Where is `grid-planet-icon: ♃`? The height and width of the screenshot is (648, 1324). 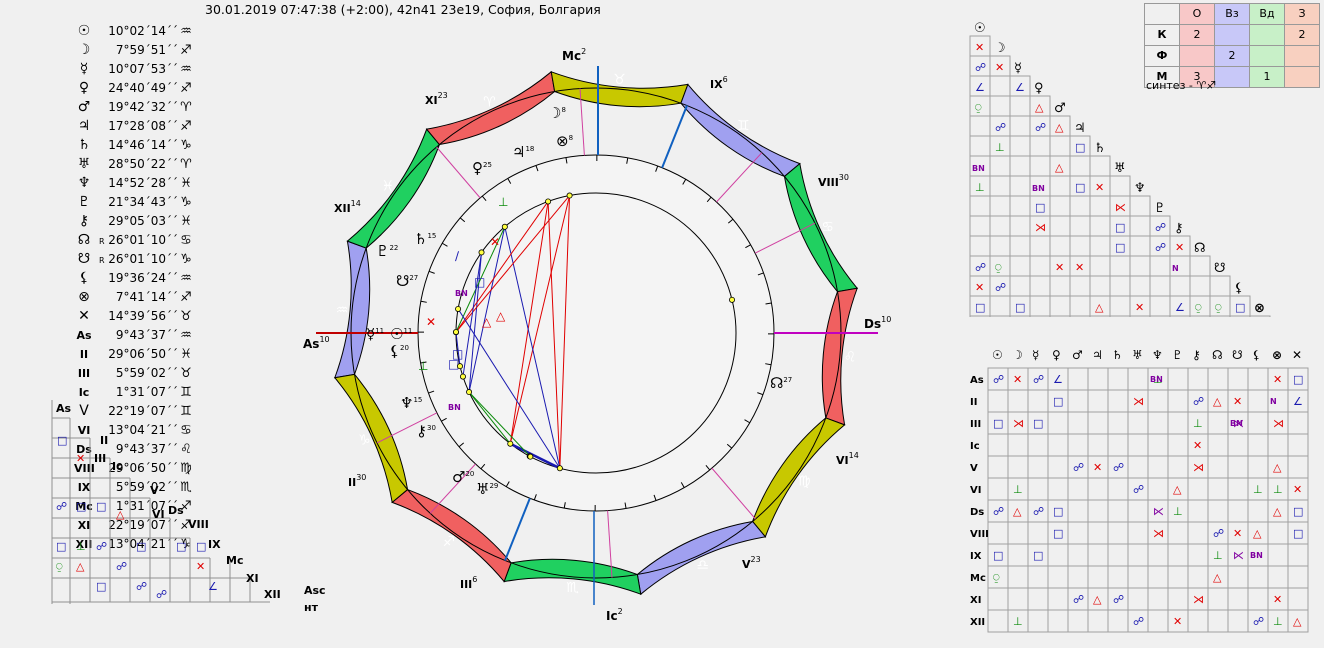
grid-planet-icon: ♃ is located at coordinates (1080, 128).